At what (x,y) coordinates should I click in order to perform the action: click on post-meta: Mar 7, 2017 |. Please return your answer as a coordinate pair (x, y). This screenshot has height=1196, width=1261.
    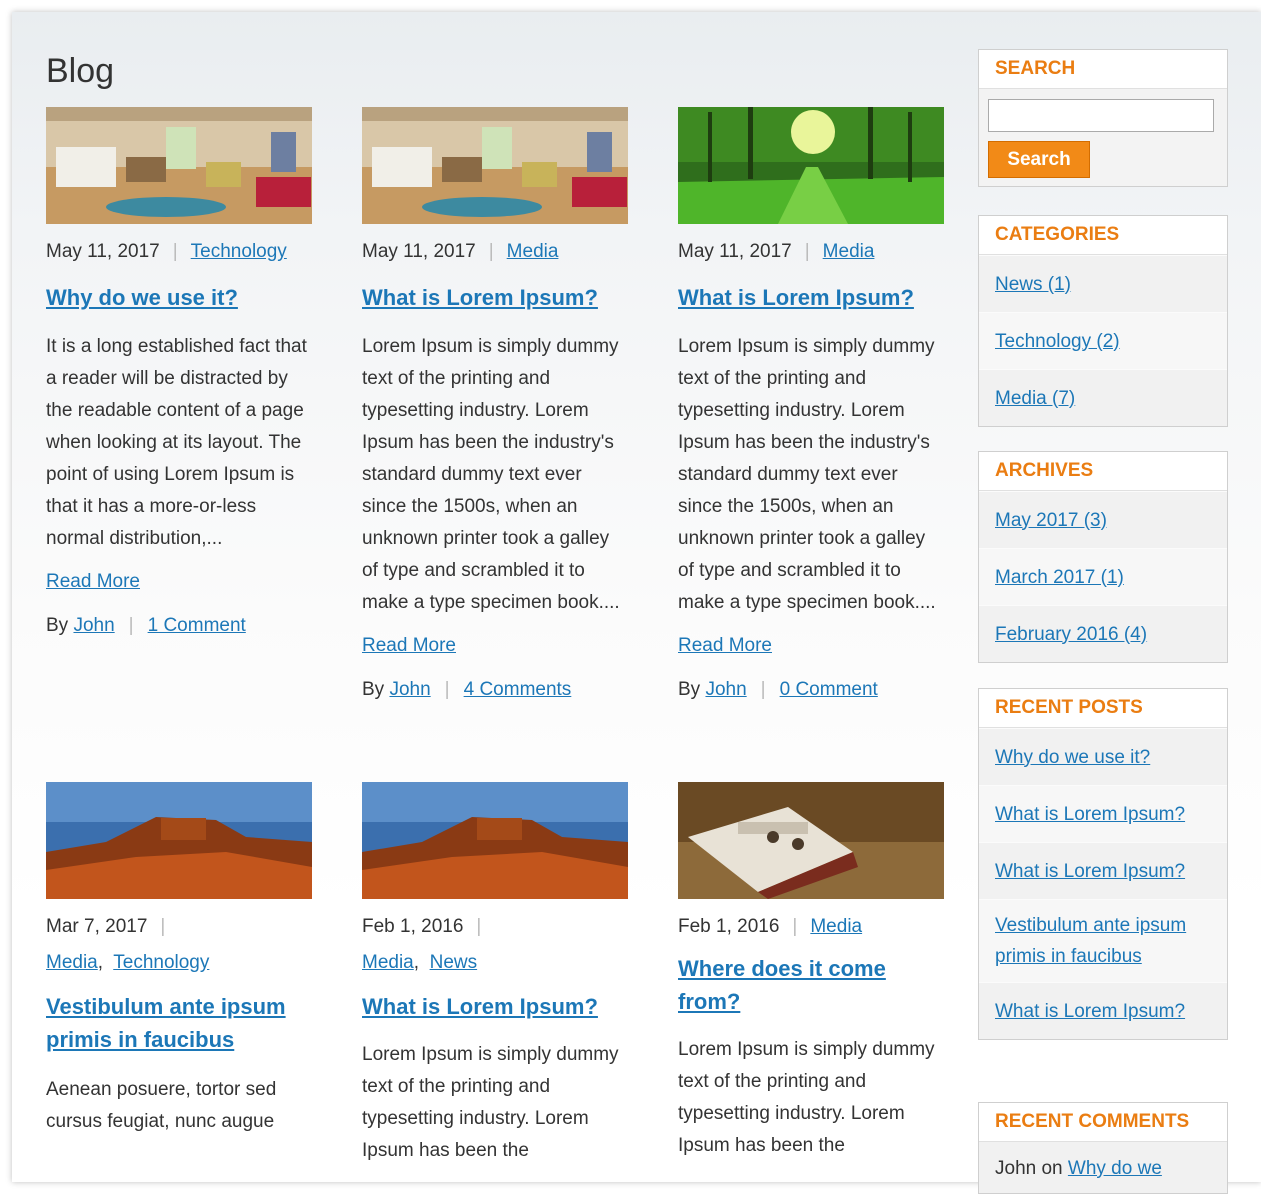
    Looking at the image, I should click on (179, 927).